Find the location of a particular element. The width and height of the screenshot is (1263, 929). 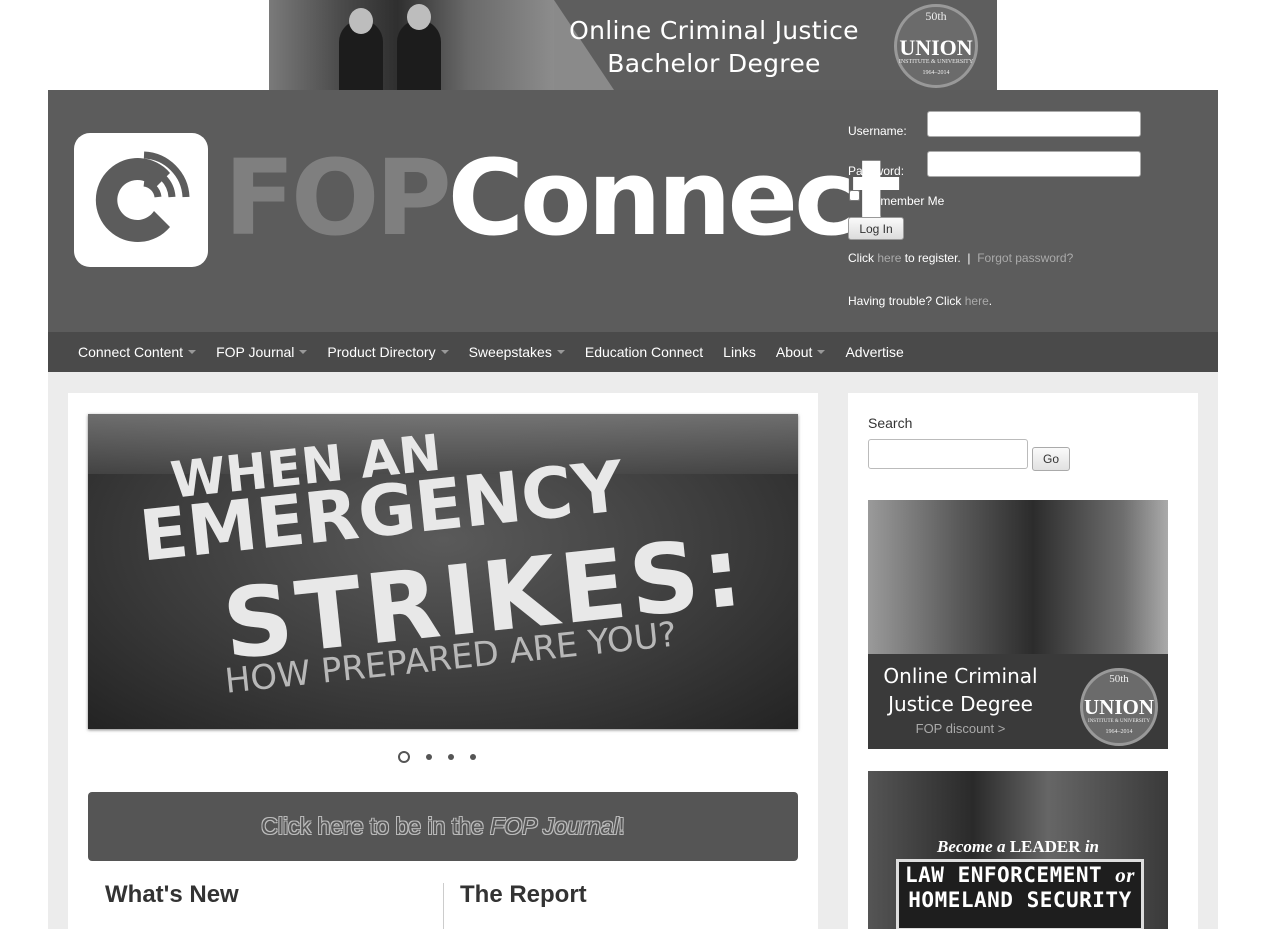

nav-item-about: About is located at coordinates (801, 352).